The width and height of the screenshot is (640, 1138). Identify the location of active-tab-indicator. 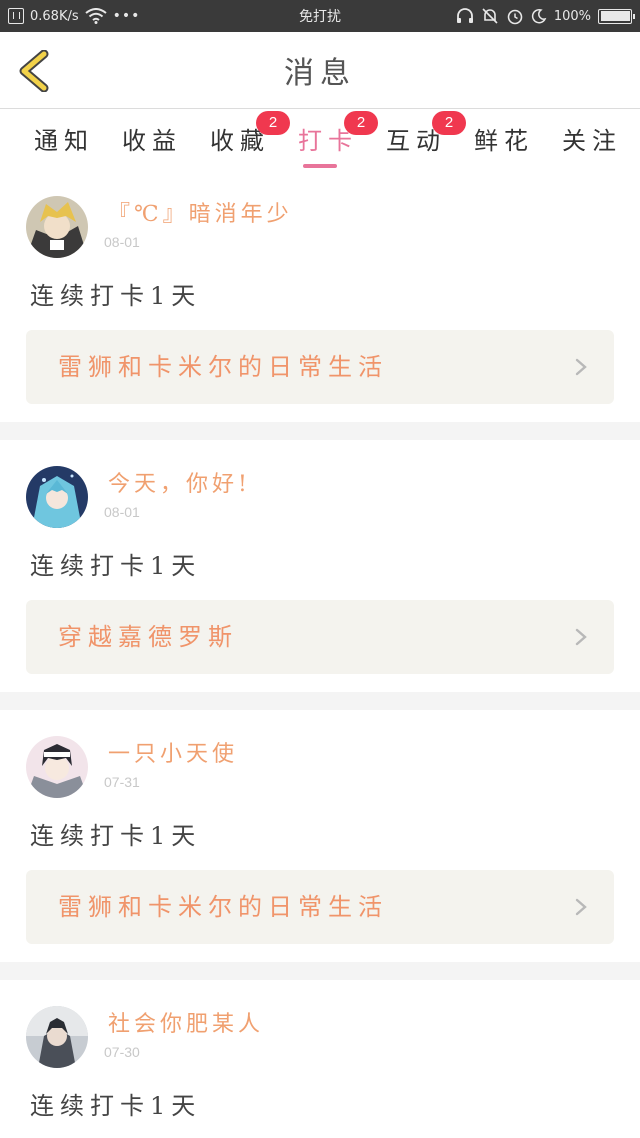
(320, 166).